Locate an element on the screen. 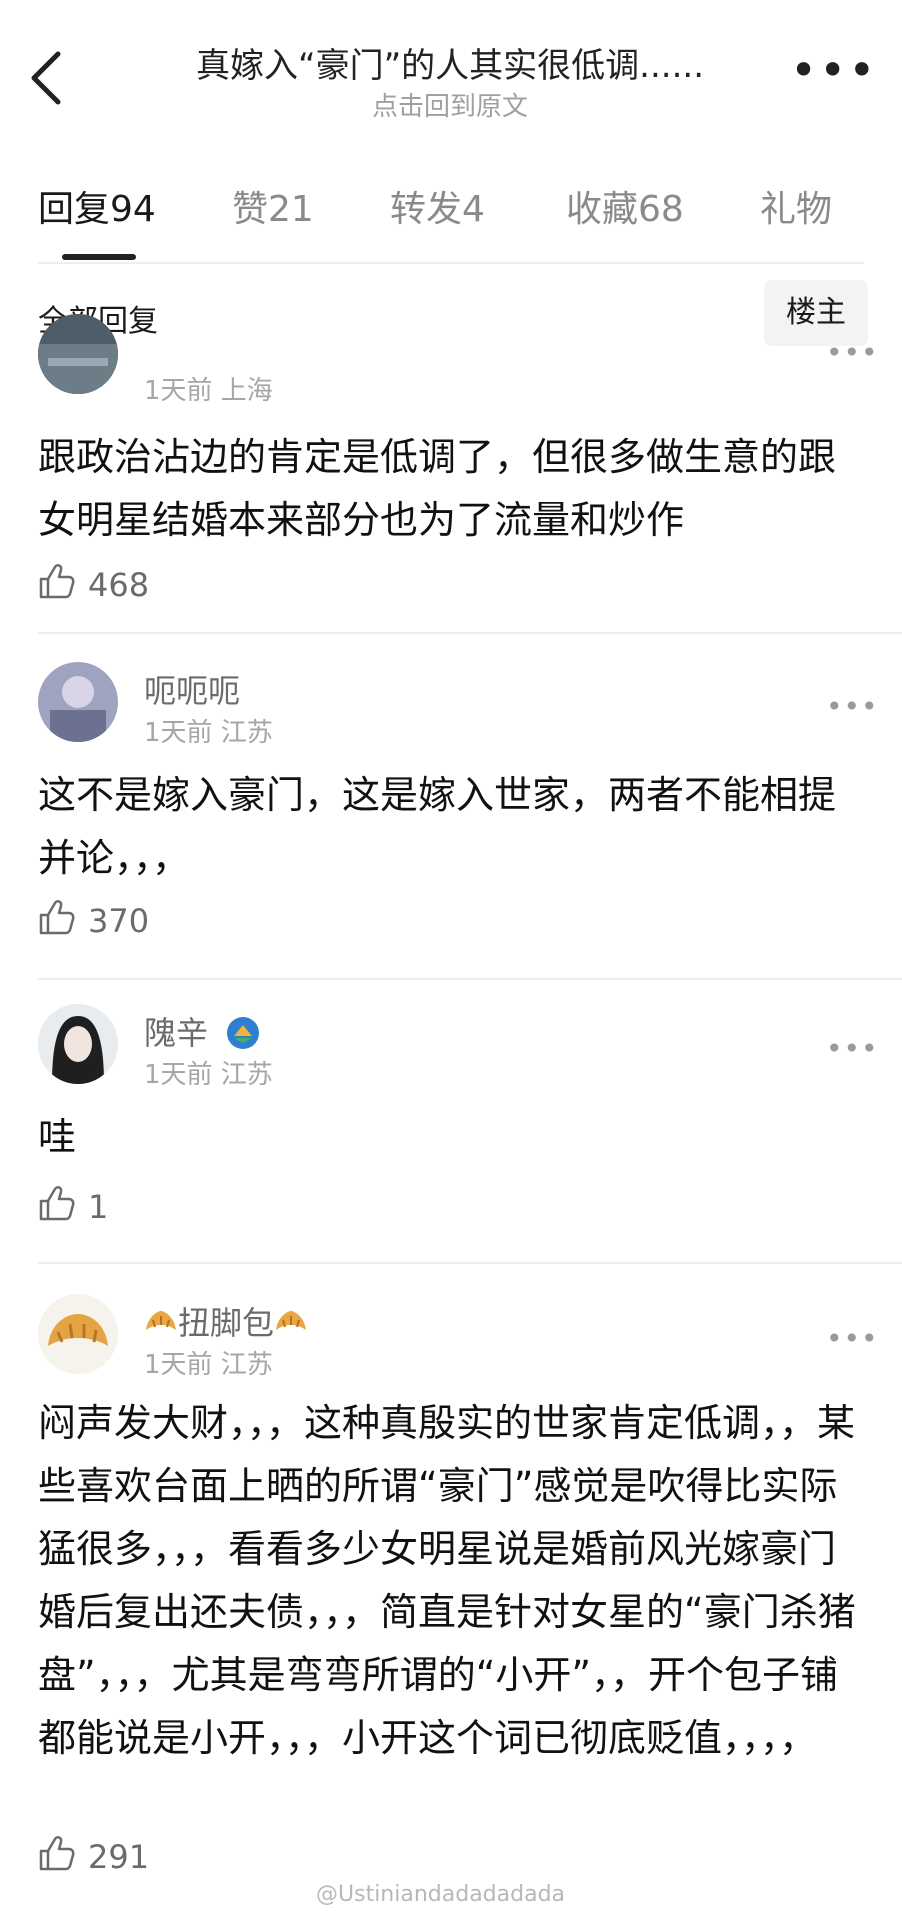 This screenshot has width=902, height=1914. comment-meta: 1天前 上海 is located at coordinates (208, 391).